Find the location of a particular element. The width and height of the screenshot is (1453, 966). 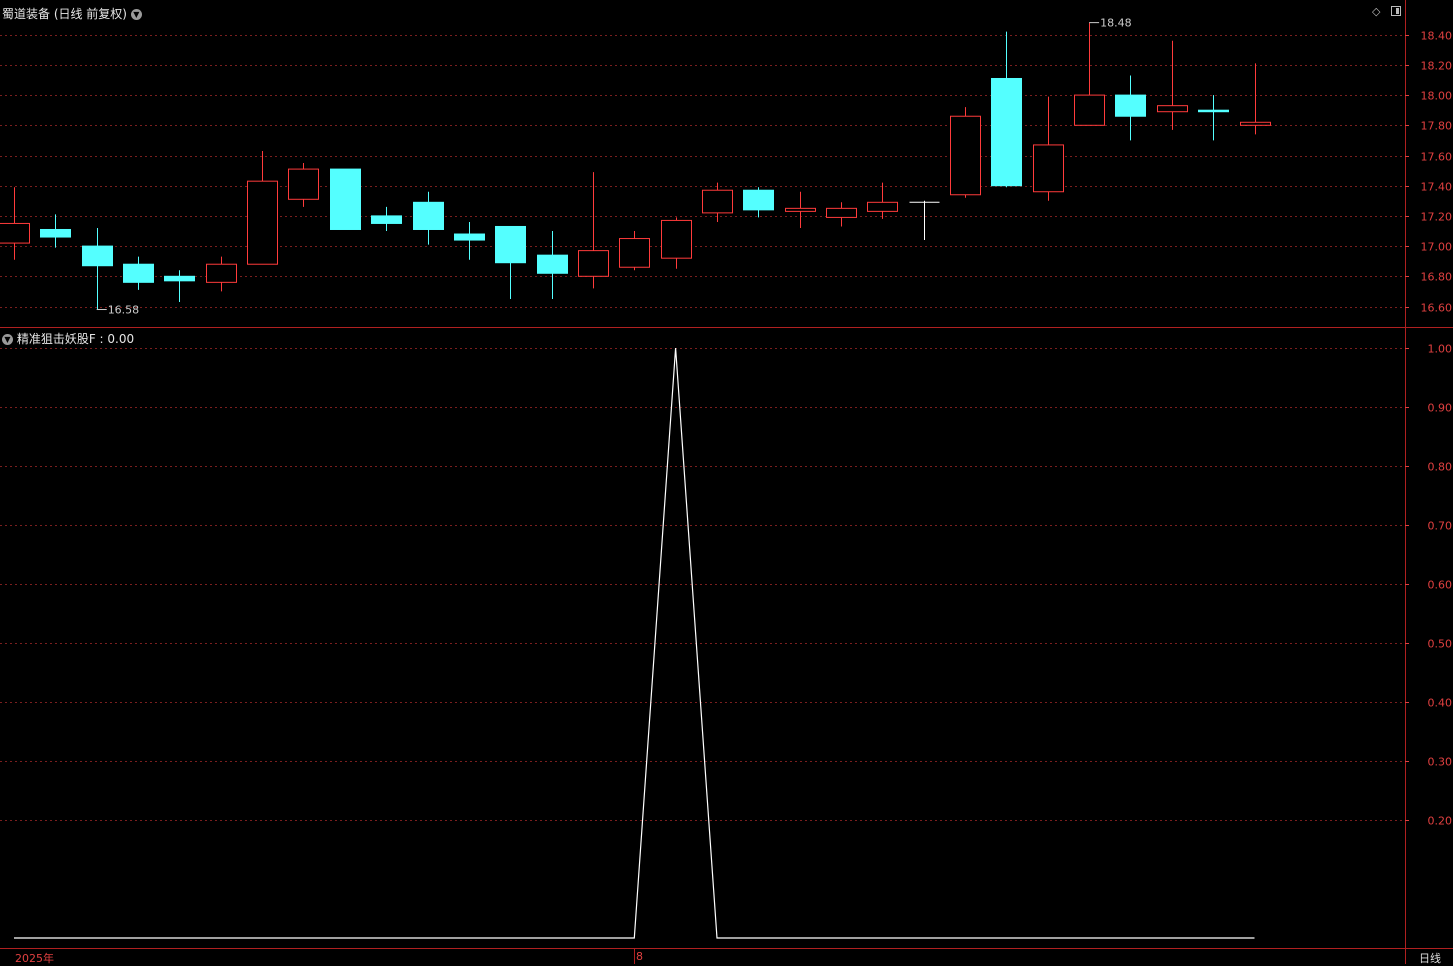

y-tick-label: 1.00 is located at coordinates (1440, 349).